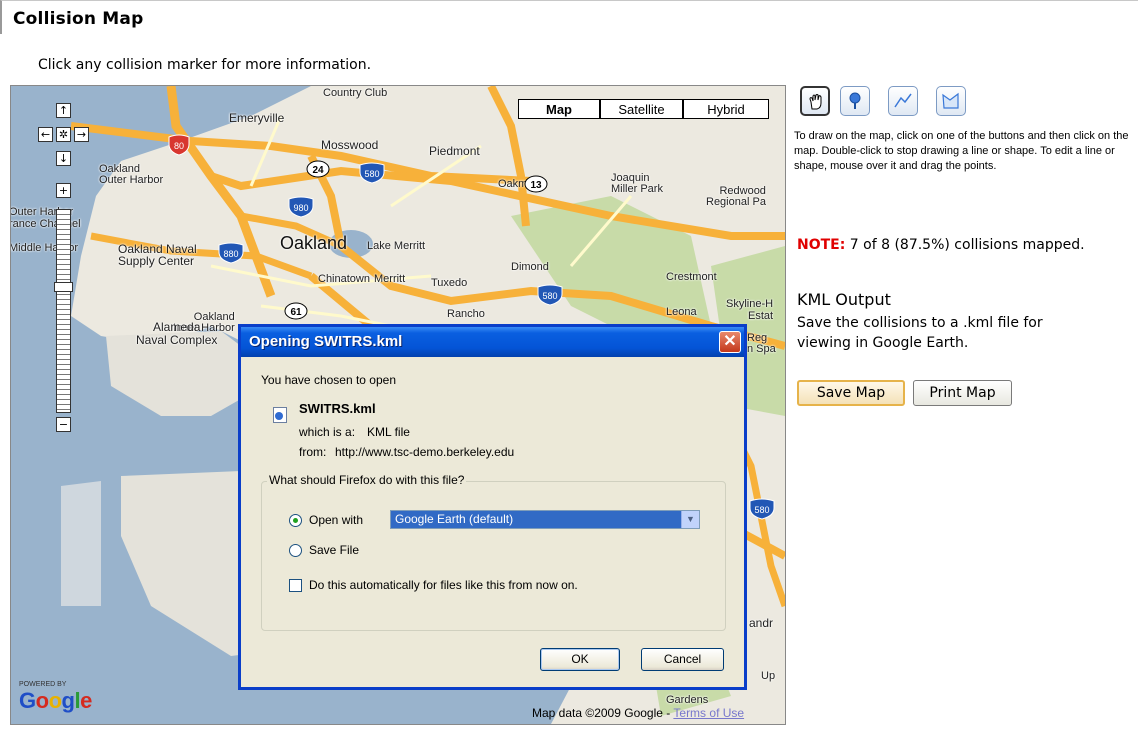  What do you see at coordinates (326, 341) in the screenshot?
I see `dialog-title: Opening SWITRS.kml` at bounding box center [326, 341].